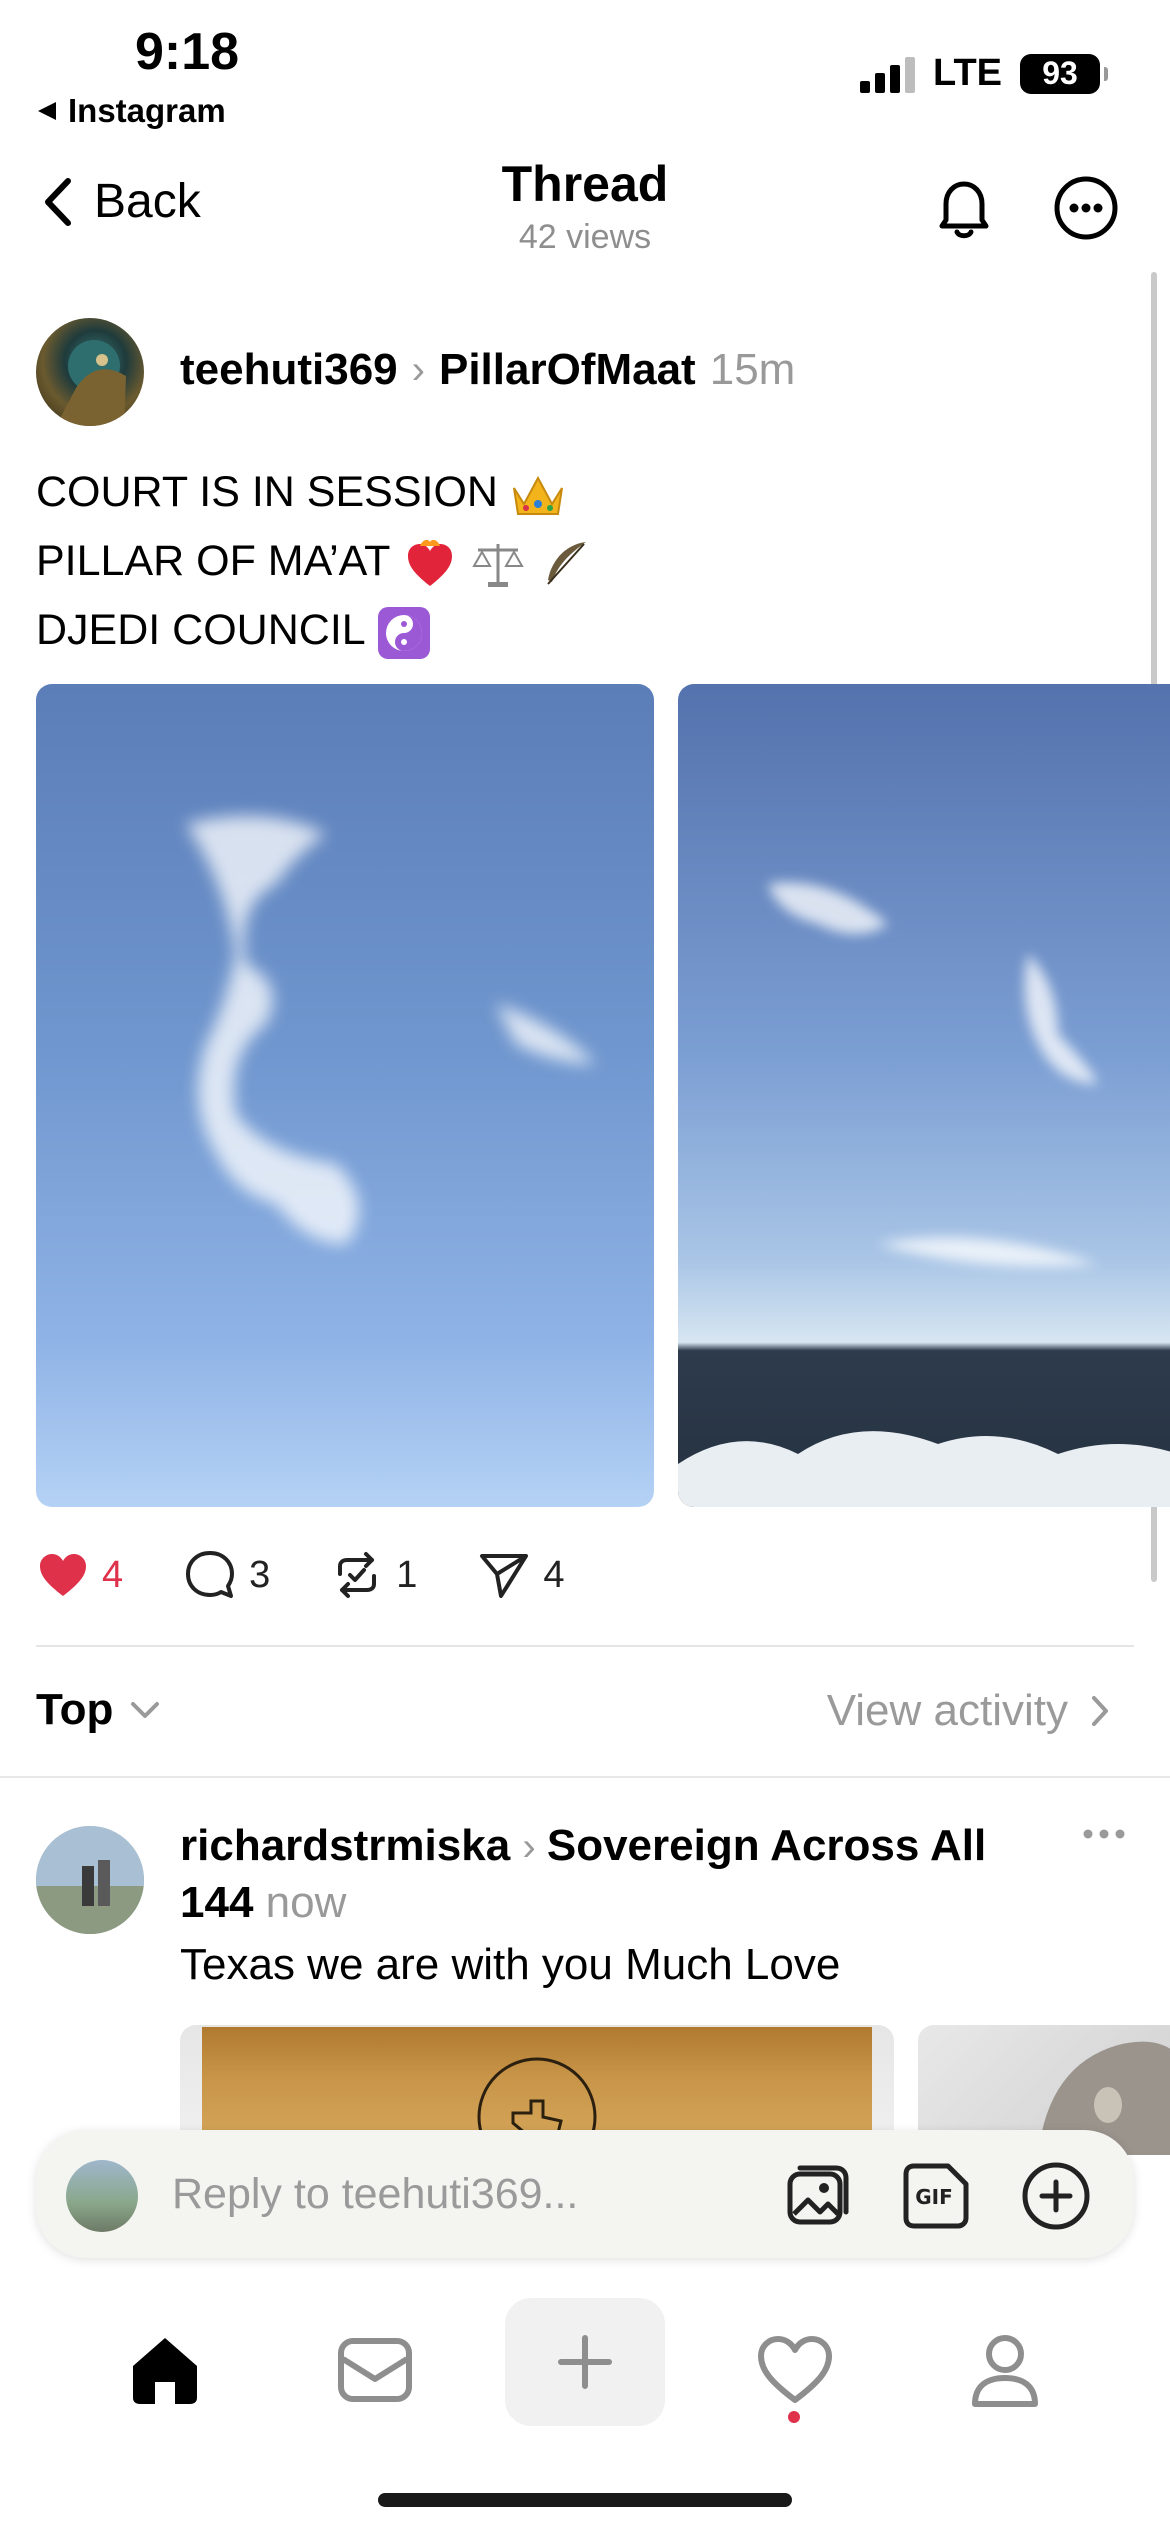 The height and width of the screenshot is (2532, 1170). I want to click on comment-bubble-icon, so click(210, 1574).